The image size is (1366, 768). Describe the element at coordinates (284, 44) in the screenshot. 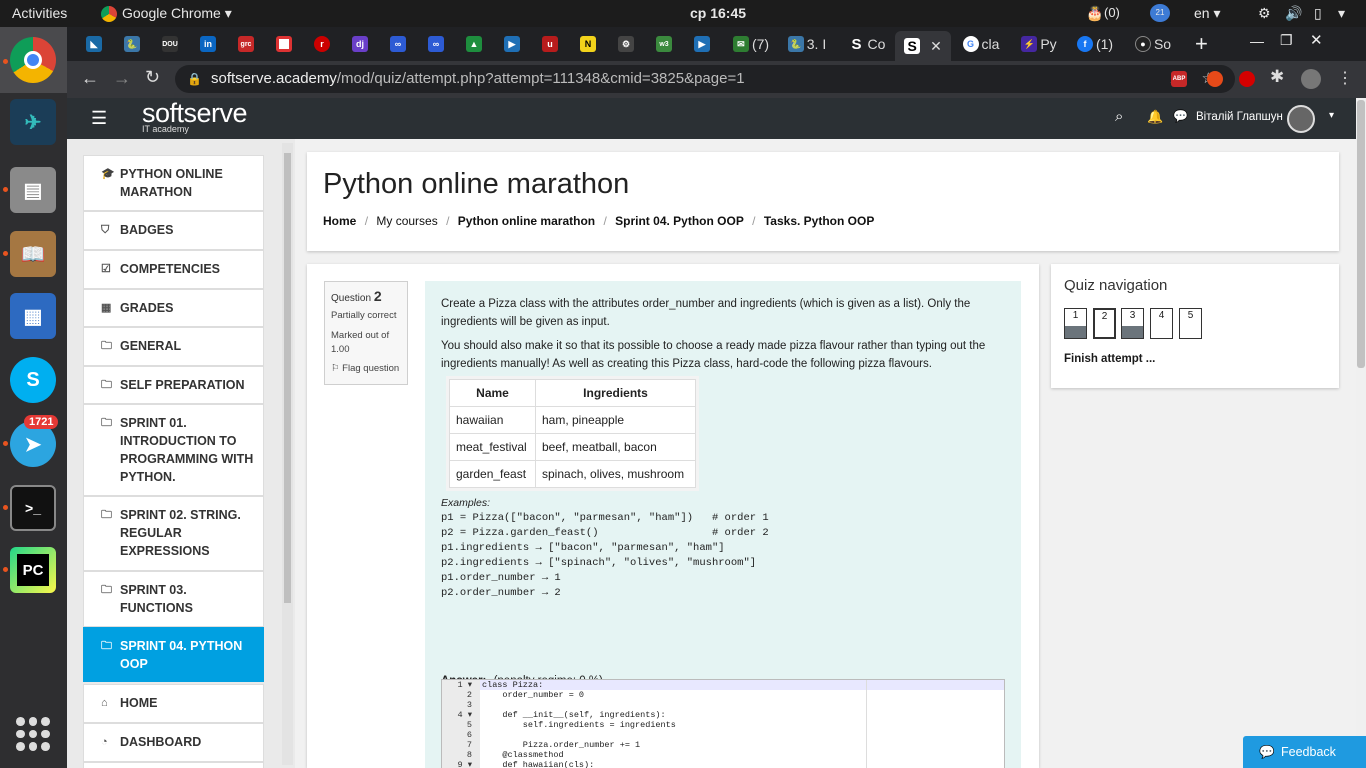

I see `tab` at that location.